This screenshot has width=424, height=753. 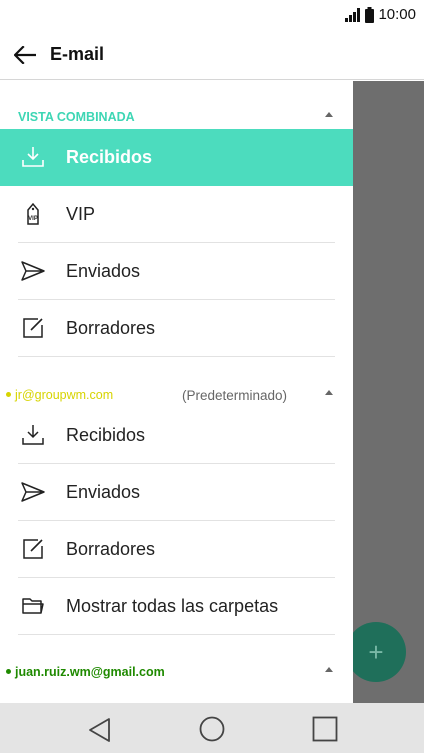 I want to click on status-icons: 10:00, so click(x=380, y=14).